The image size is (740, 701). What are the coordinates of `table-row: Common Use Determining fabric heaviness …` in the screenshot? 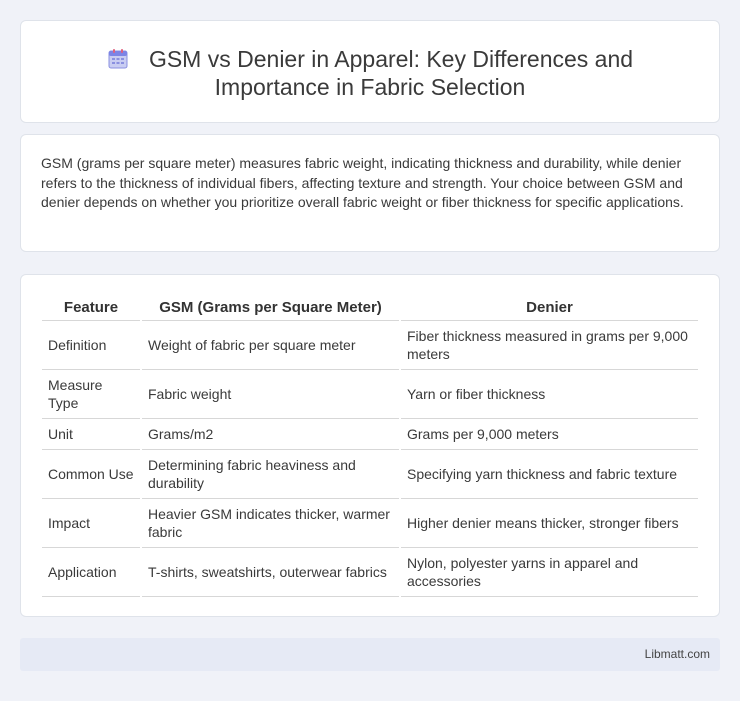 It's located at (370, 474).